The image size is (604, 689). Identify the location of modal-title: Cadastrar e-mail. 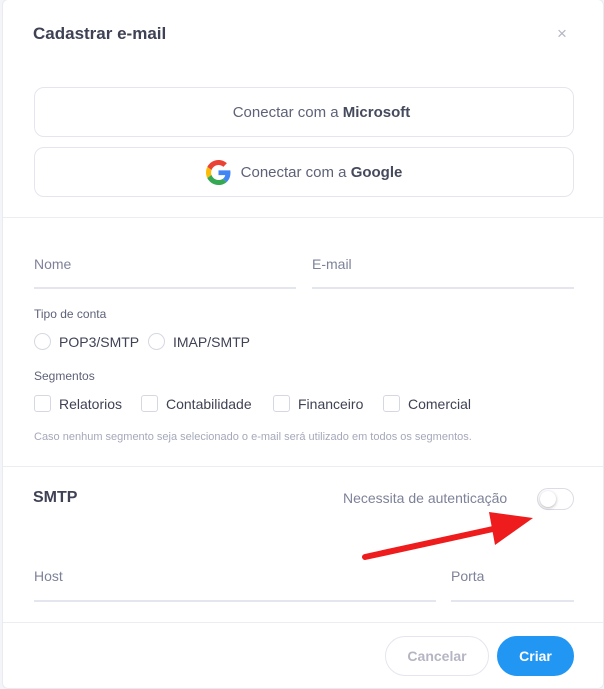
(100, 33).